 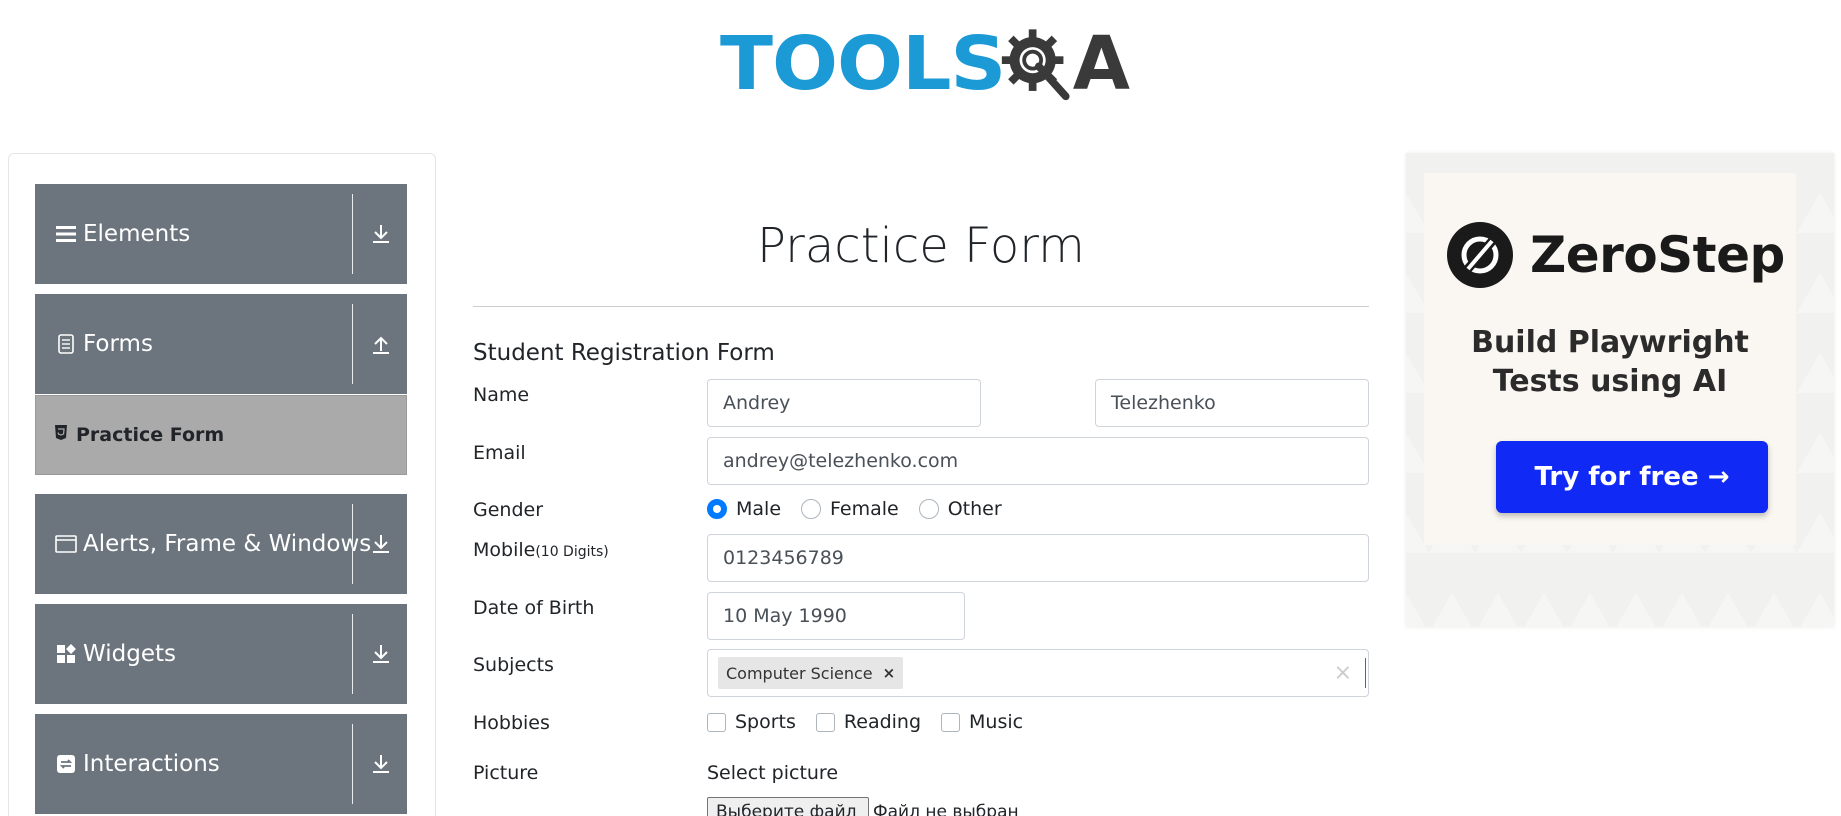 What do you see at coordinates (863, 64) in the screenshot?
I see `logo-text-tools: TOOLS` at bounding box center [863, 64].